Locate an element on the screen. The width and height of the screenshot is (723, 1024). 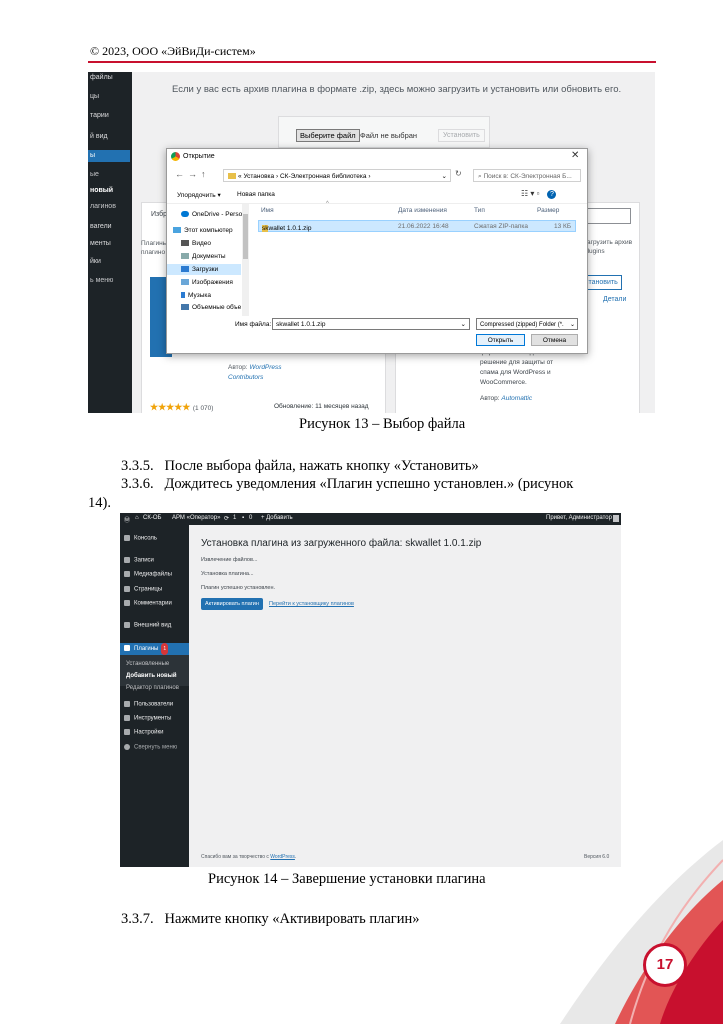
filename-label: Имя файла: is located at coordinates (253, 324).